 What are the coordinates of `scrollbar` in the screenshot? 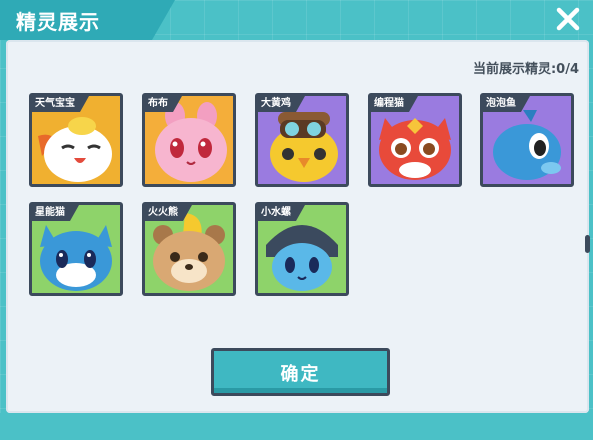 It's located at (588, 280).